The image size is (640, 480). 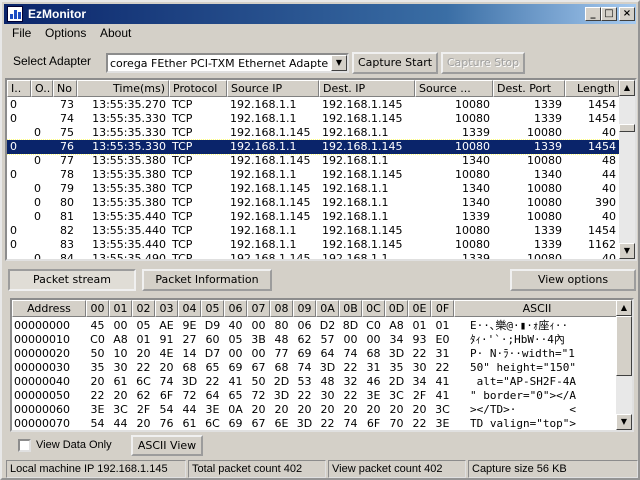 What do you see at coordinates (544, 188) in the screenshot?
I see `cell-dport: 10080` at bounding box center [544, 188].